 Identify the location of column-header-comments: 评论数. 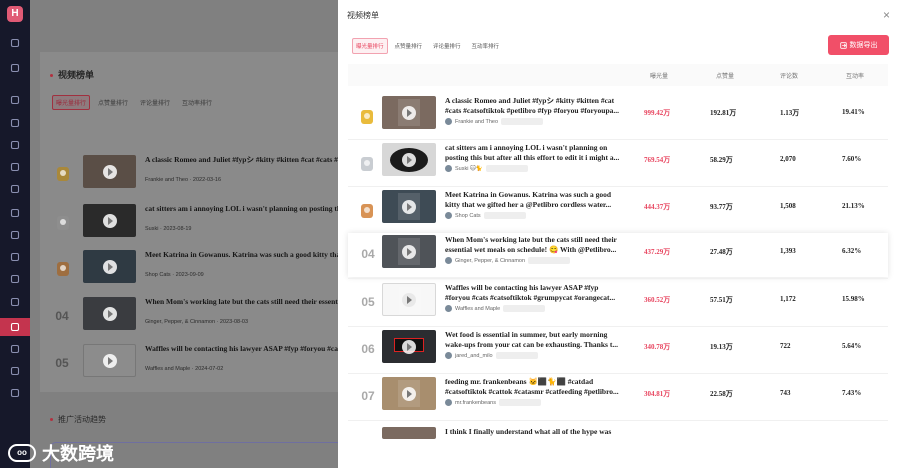
(789, 75).